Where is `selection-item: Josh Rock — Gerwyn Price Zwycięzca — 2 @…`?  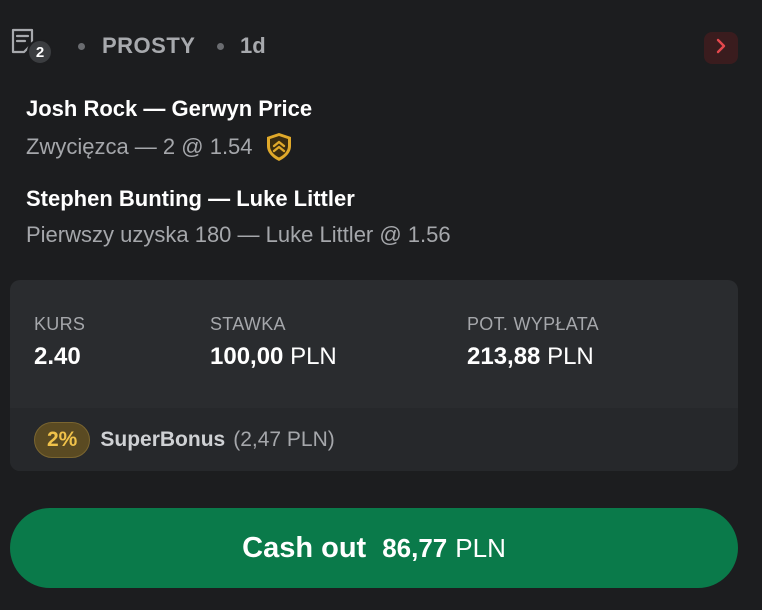 selection-item: Josh Rock — Gerwyn Price Zwycięzca — 2 @… is located at coordinates (169, 129).